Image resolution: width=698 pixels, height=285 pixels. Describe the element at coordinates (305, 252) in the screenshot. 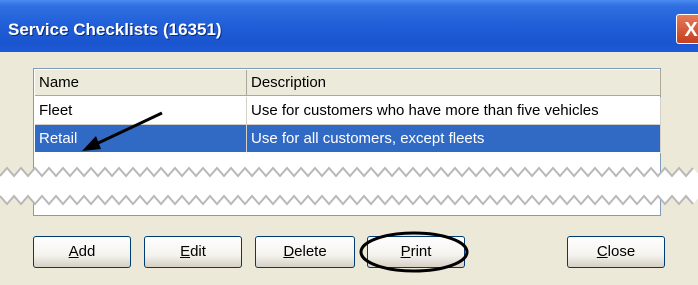

I see `delete-button: Delete` at that location.